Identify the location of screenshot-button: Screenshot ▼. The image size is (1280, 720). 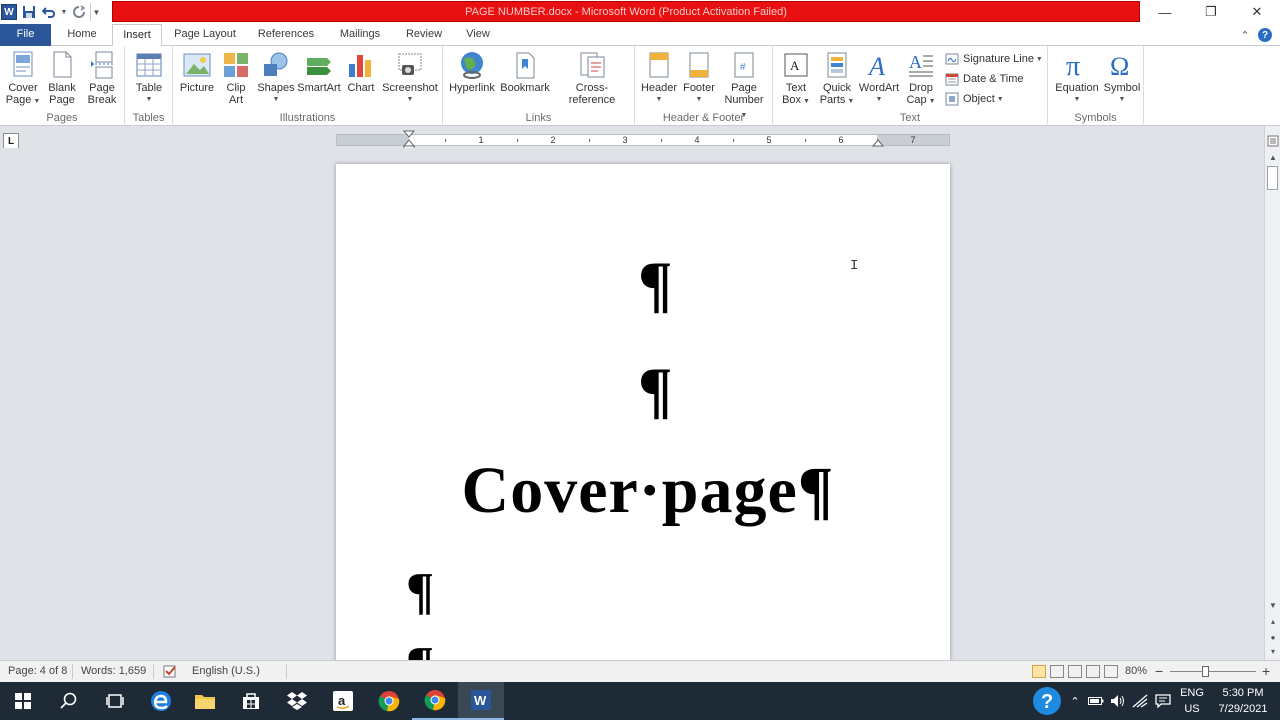
(410, 78).